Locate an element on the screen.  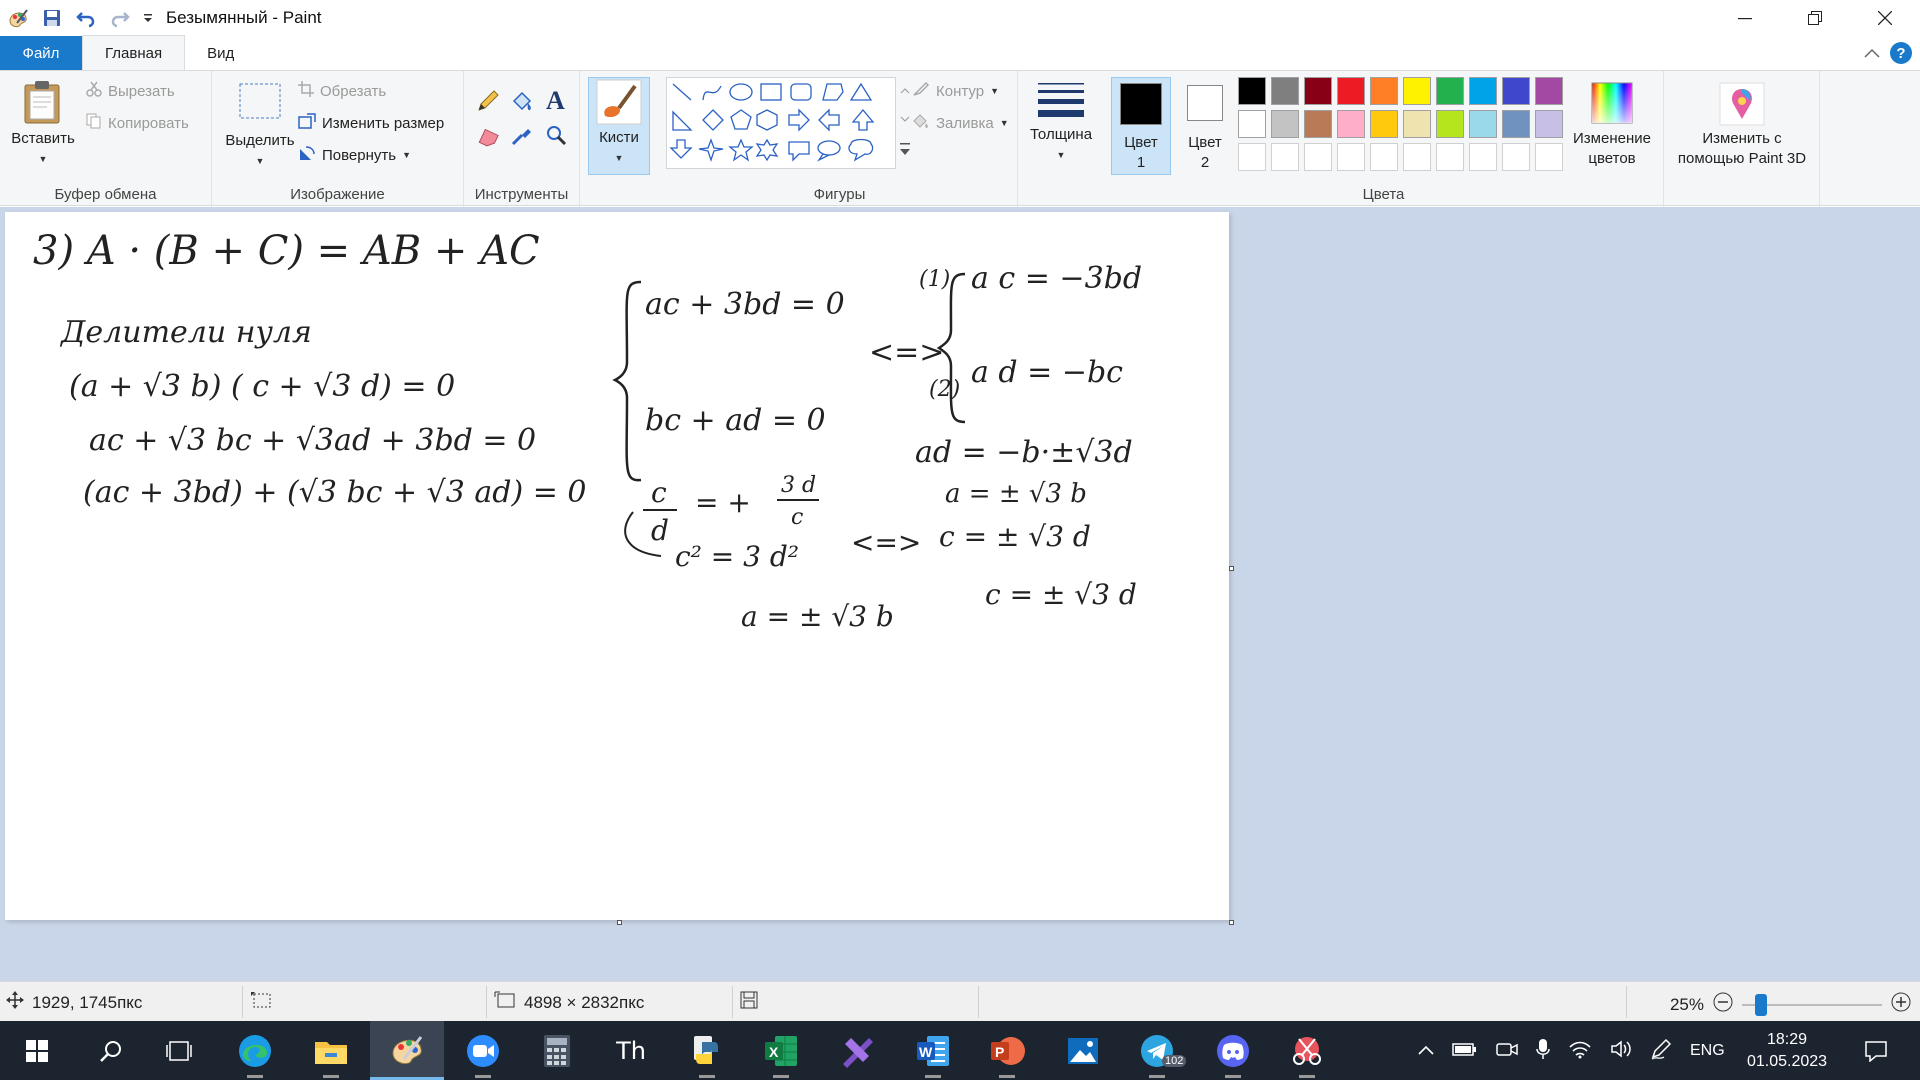
onenote-icon is located at coordinates (857, 1050).